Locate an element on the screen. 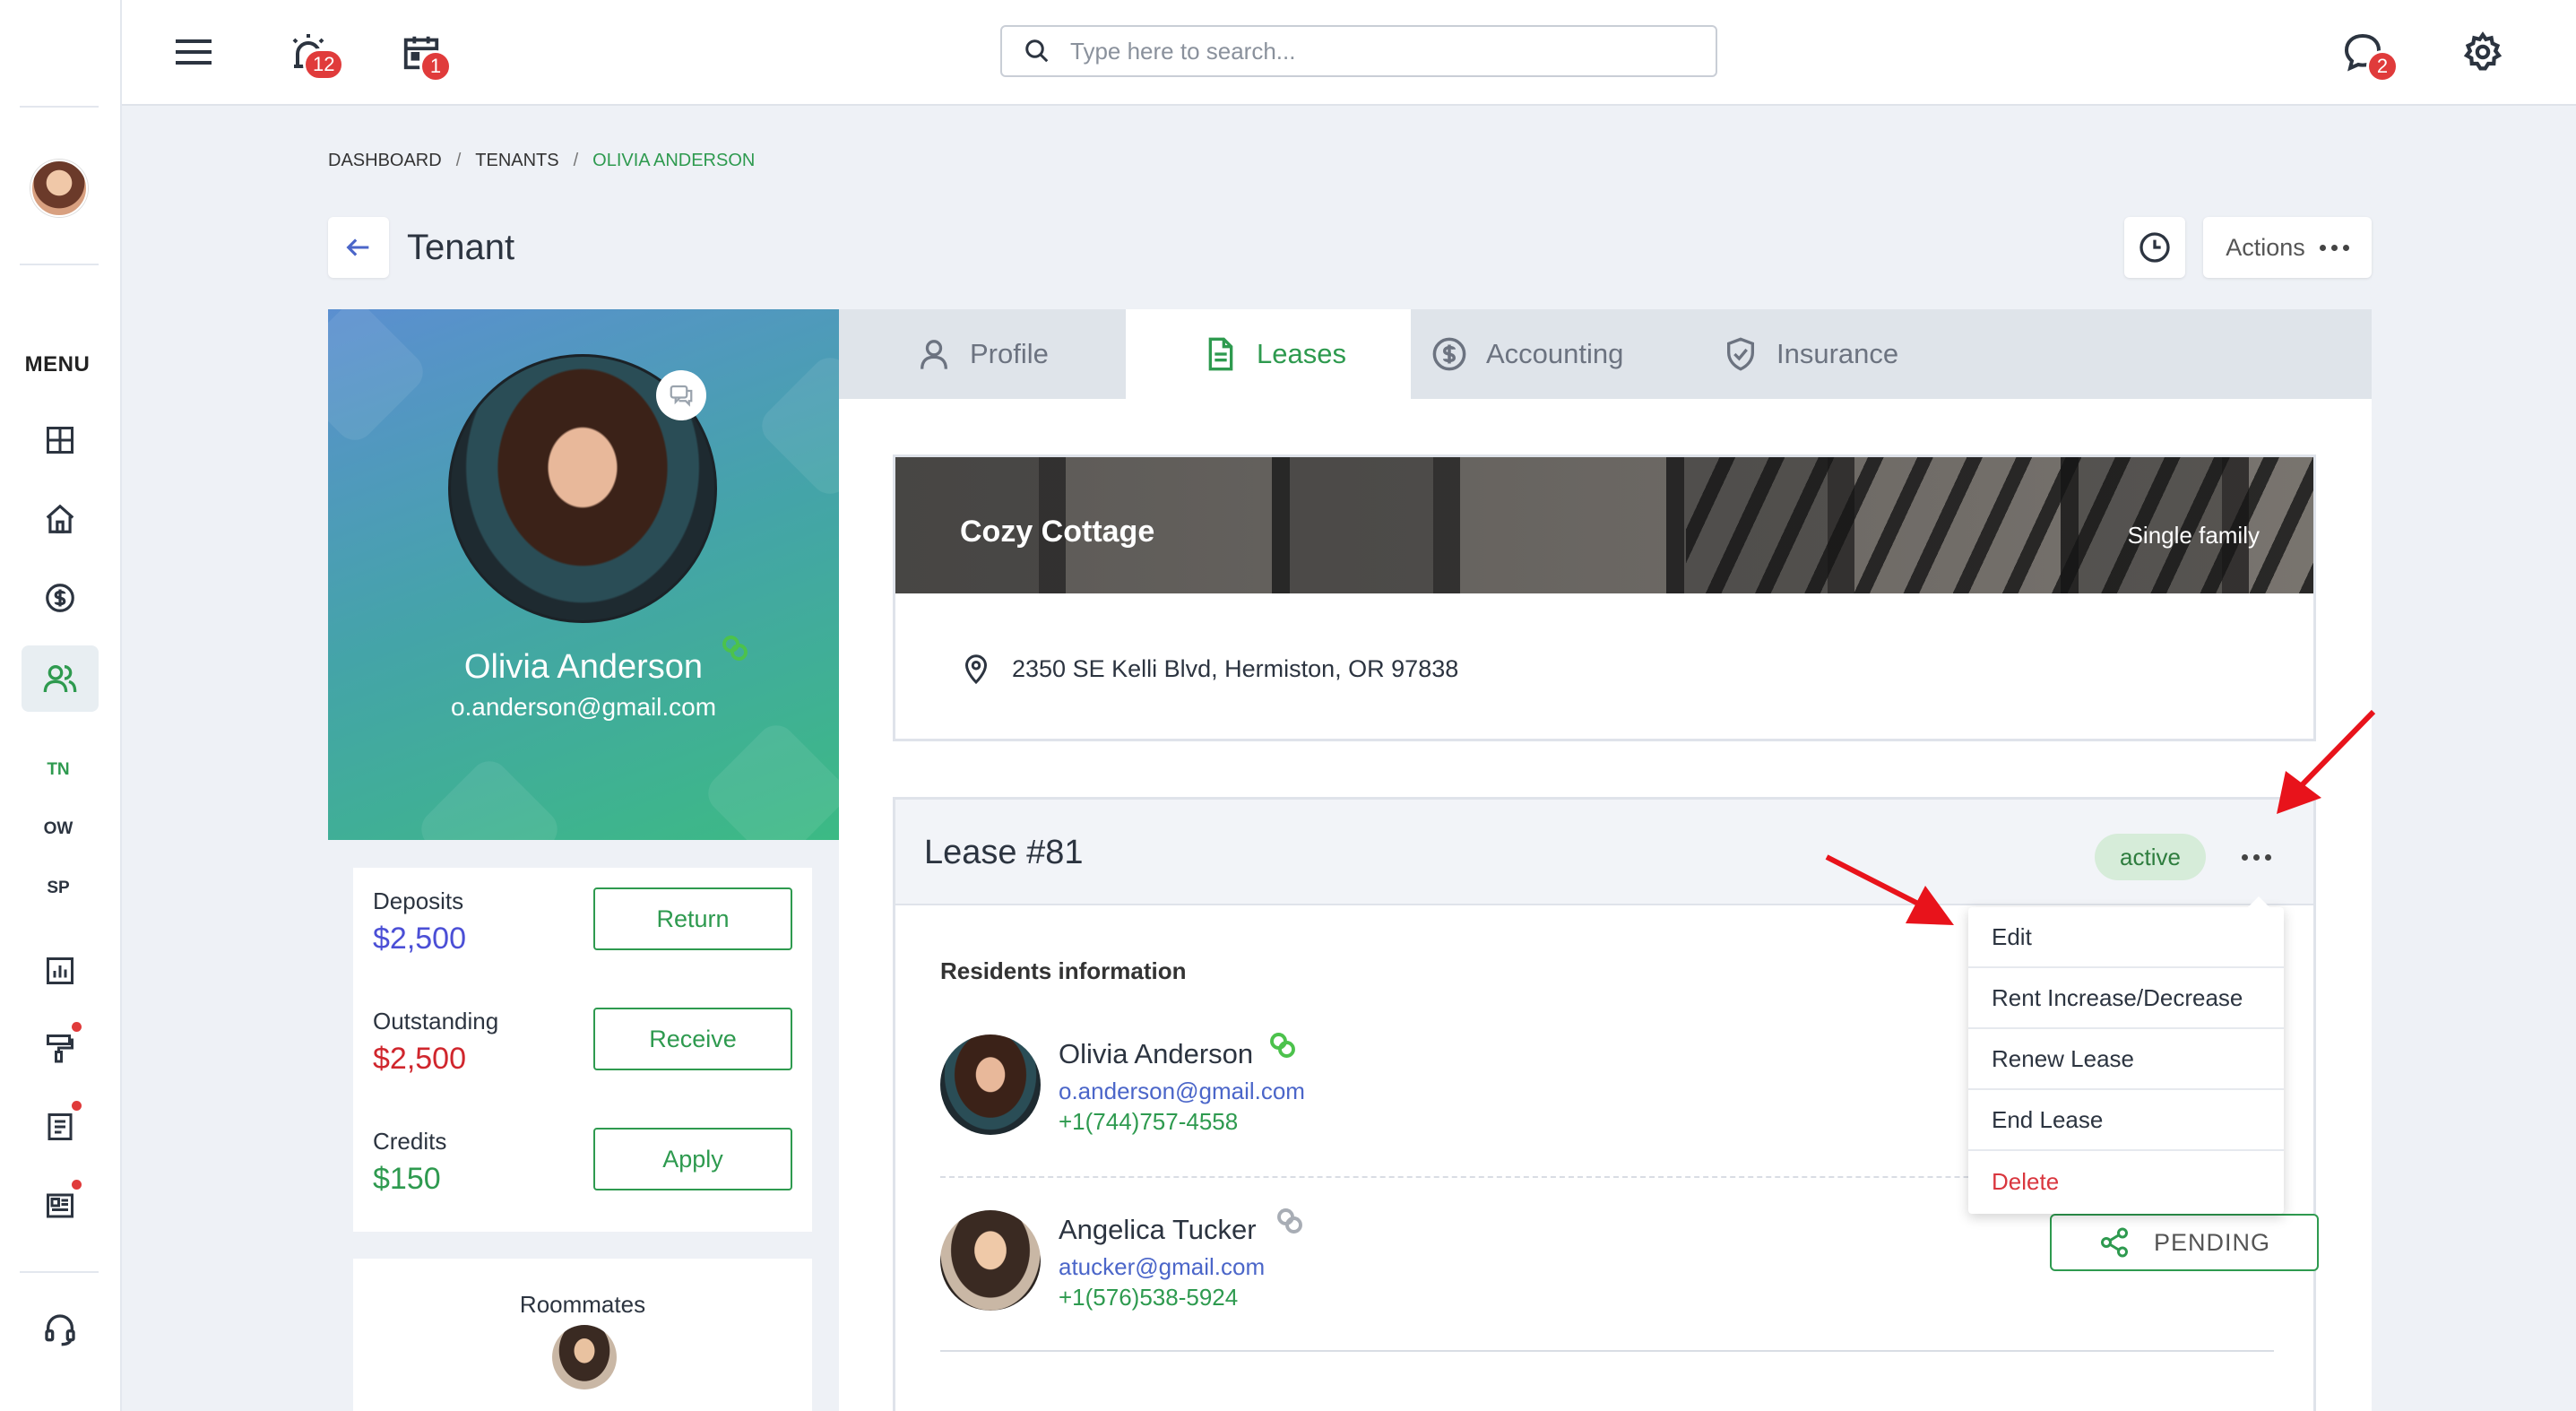 The width and height of the screenshot is (2576, 1411). sidebar: MENU TN OW SP is located at coordinates (61, 705).